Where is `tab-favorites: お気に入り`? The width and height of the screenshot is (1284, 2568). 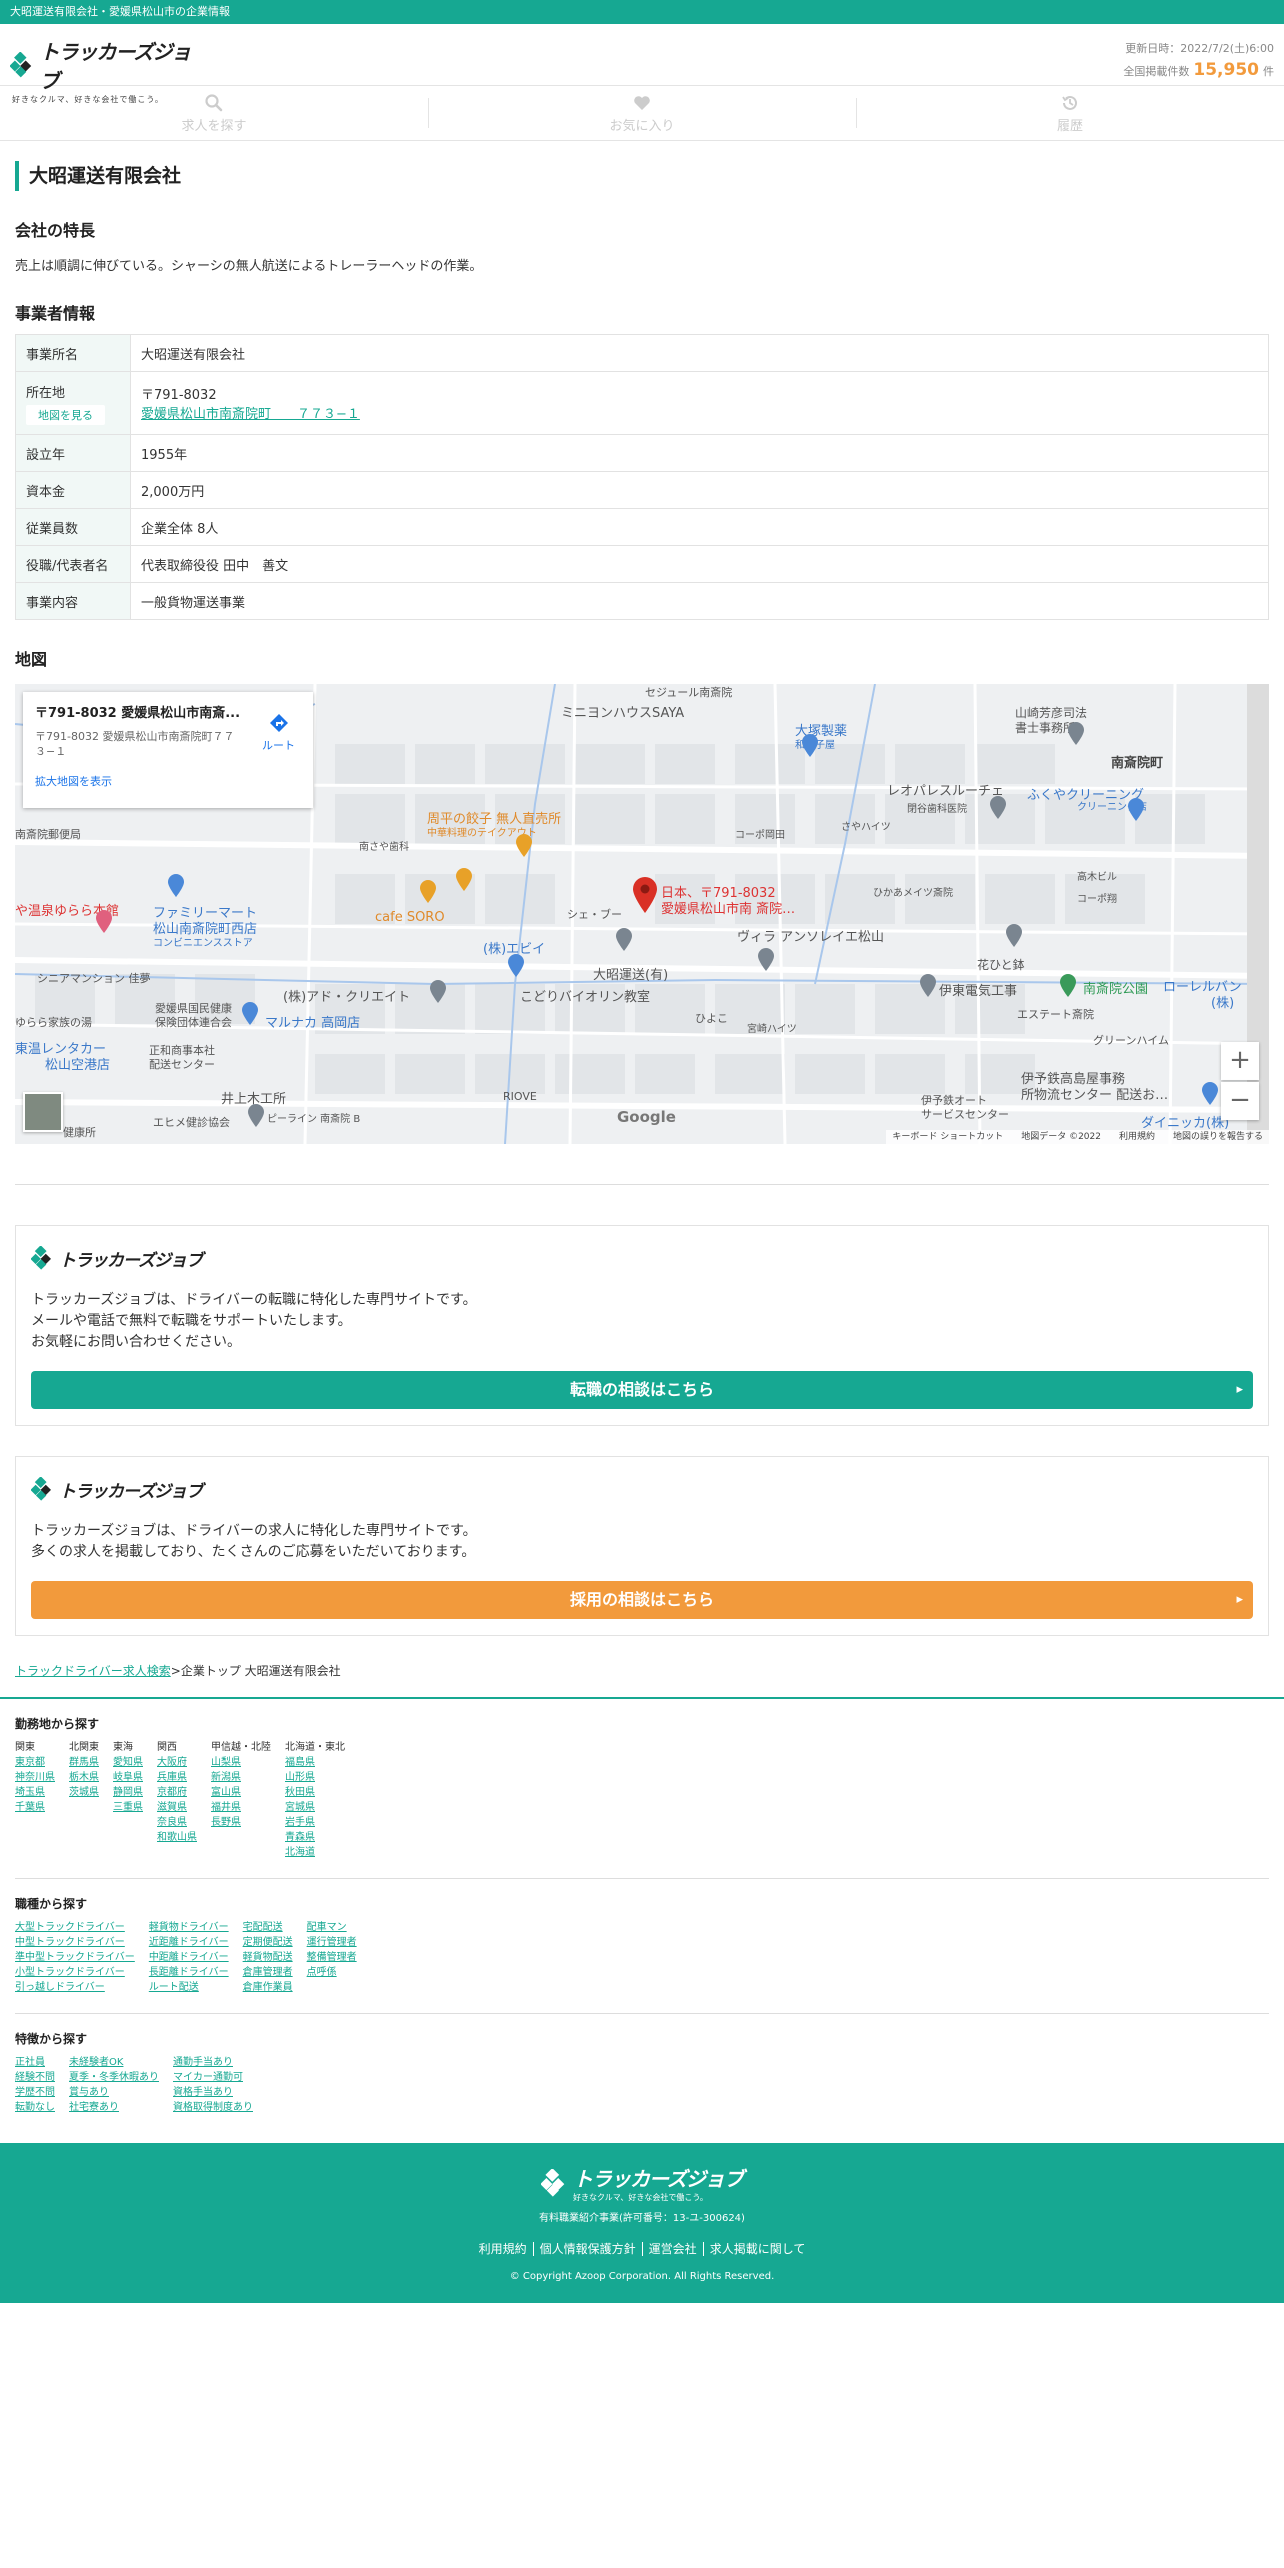
tab-favorites: お気に入り is located at coordinates (642, 113).